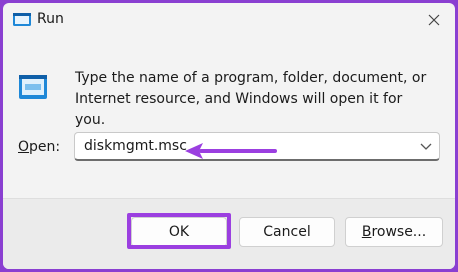  Describe the element at coordinates (135, 146) in the screenshot. I see `command-input: diskmgmt.msc` at that location.